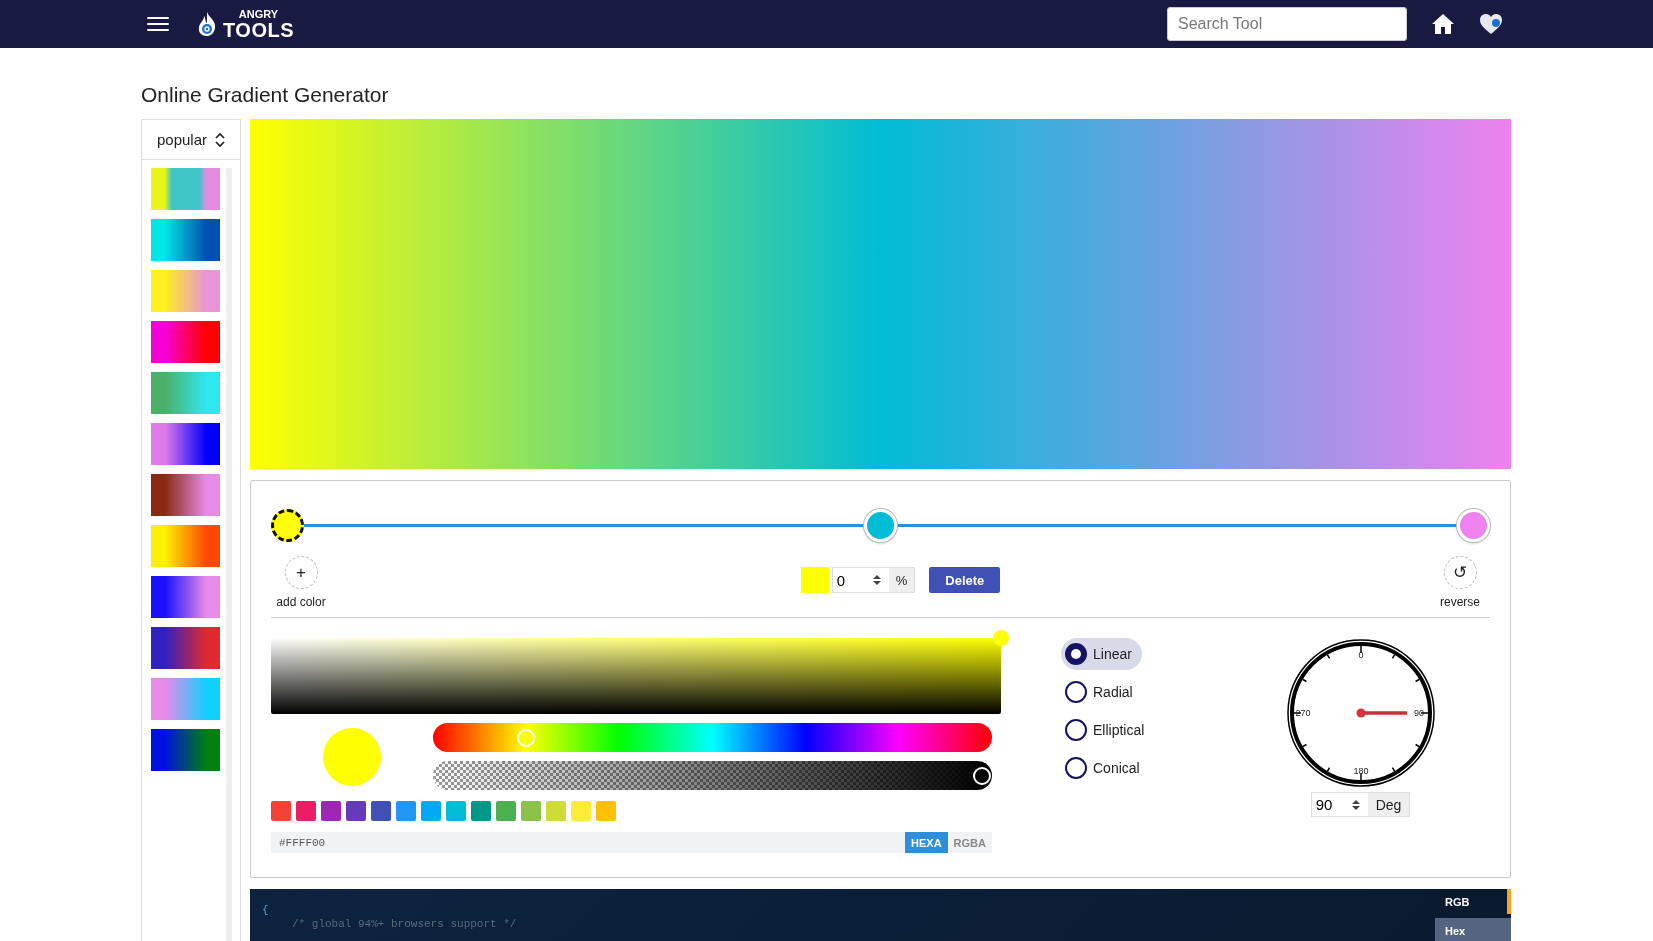 This screenshot has height=941, width=1653. What do you see at coordinates (526, 737) in the screenshot?
I see `hue-handle` at bounding box center [526, 737].